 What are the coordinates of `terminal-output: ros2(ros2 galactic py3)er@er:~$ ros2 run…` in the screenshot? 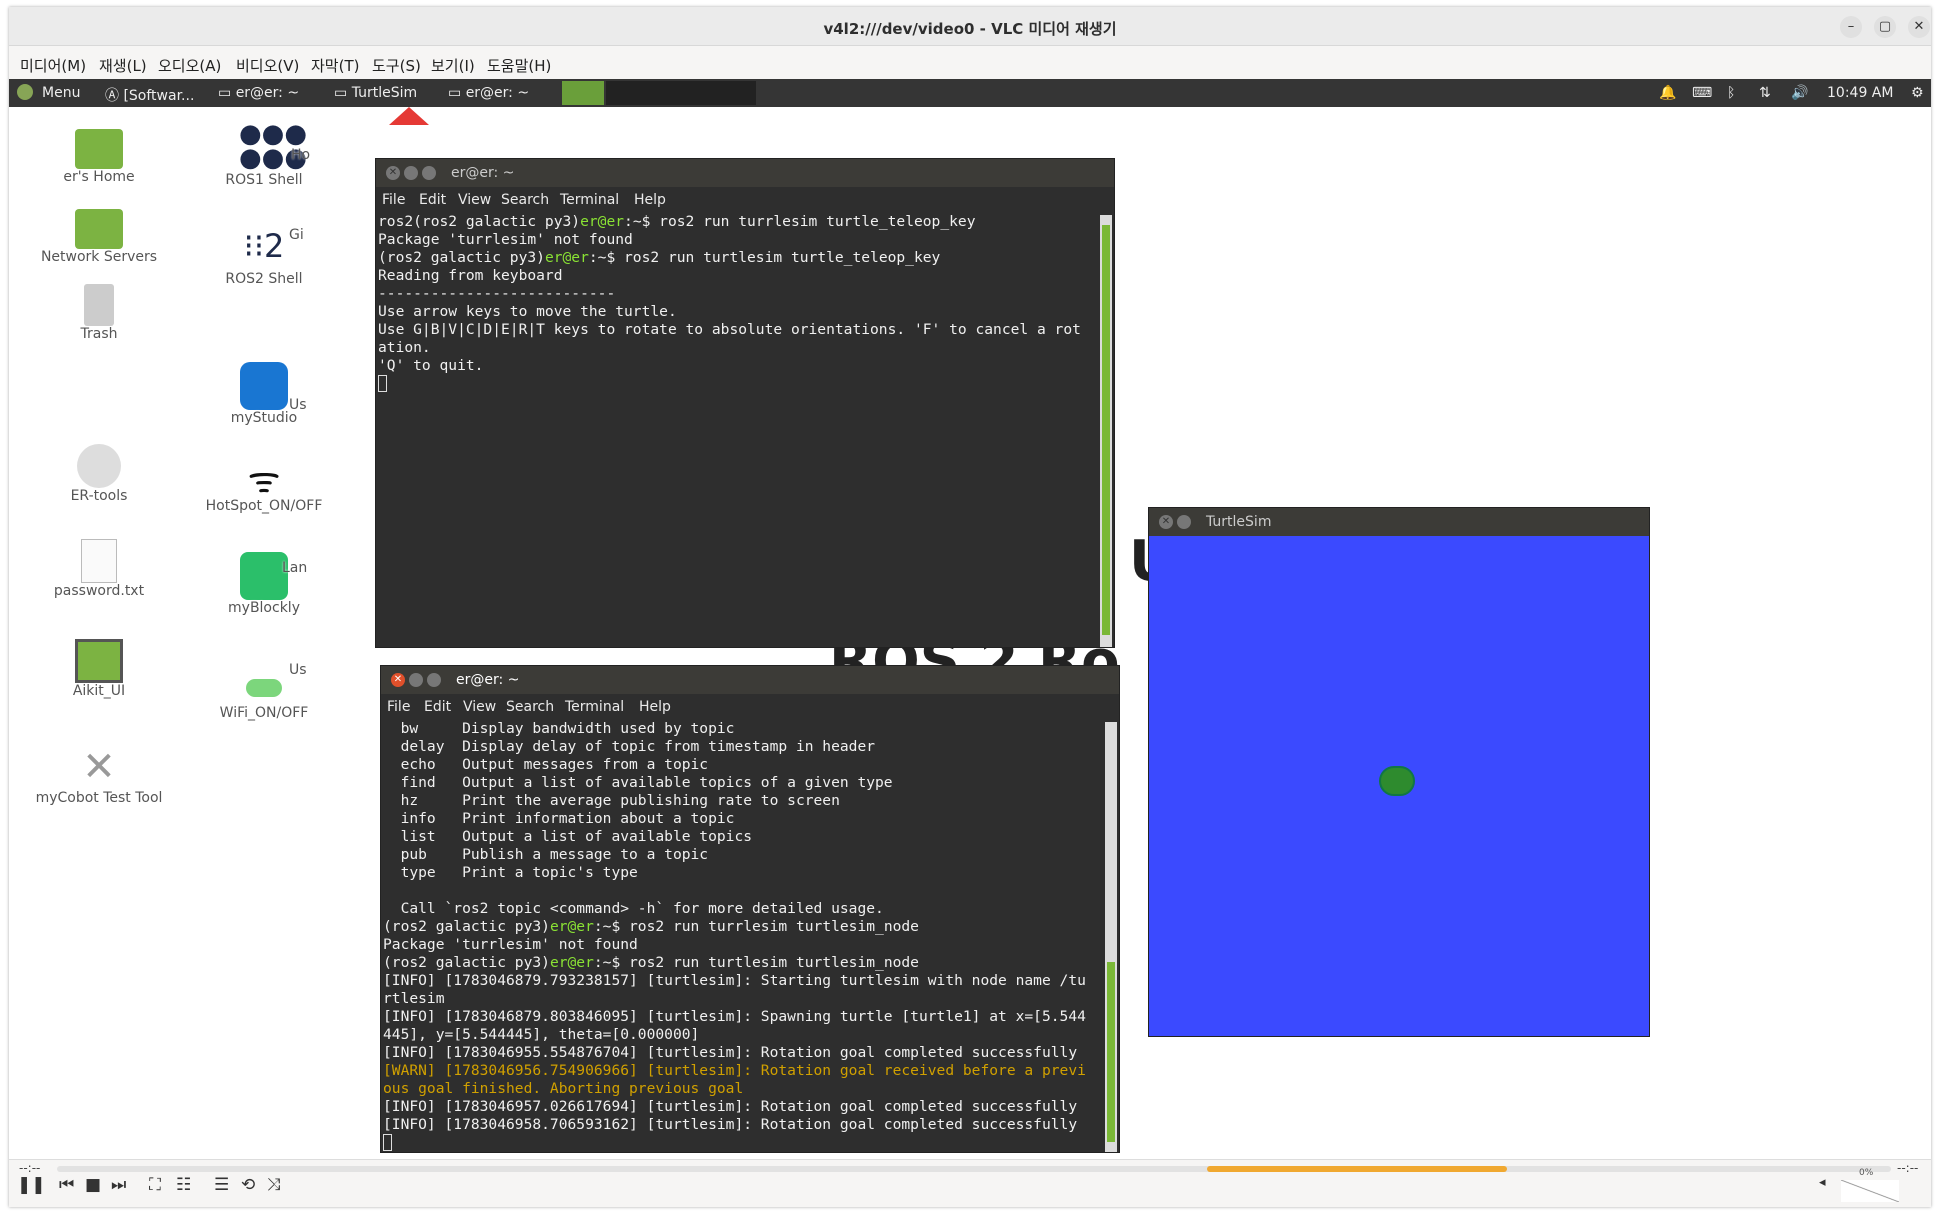 It's located at (745, 302).